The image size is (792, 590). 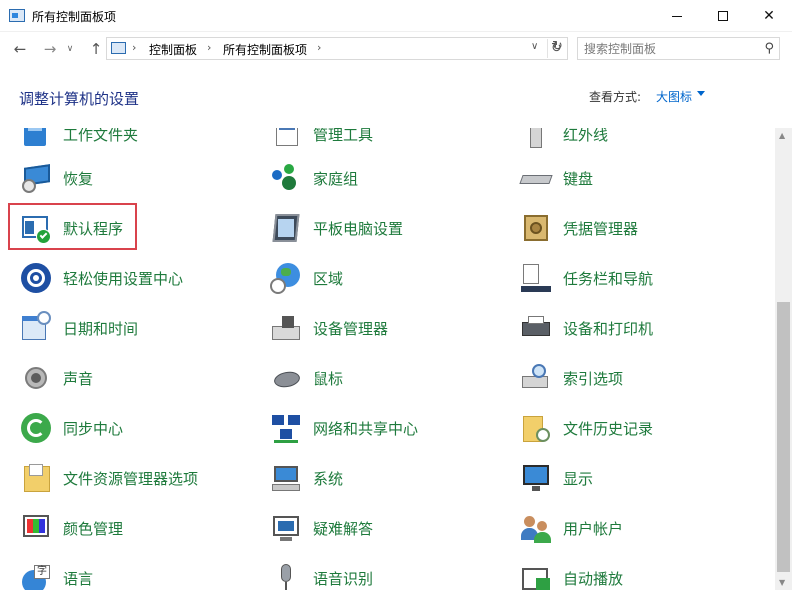 I want to click on item-sync-center: 同步中心, so click(x=71, y=428).